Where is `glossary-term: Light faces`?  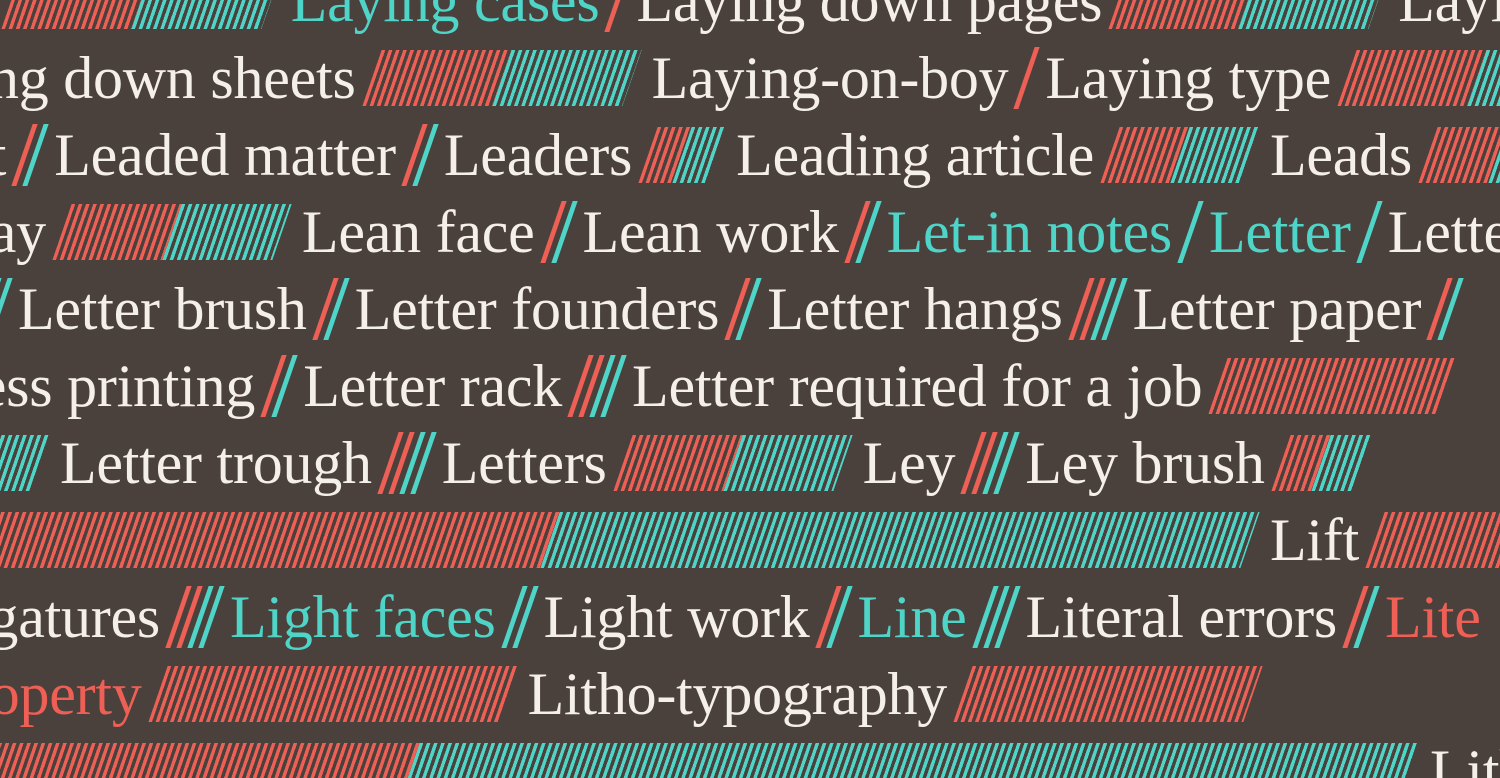 glossary-term: Light faces is located at coordinates (363, 616).